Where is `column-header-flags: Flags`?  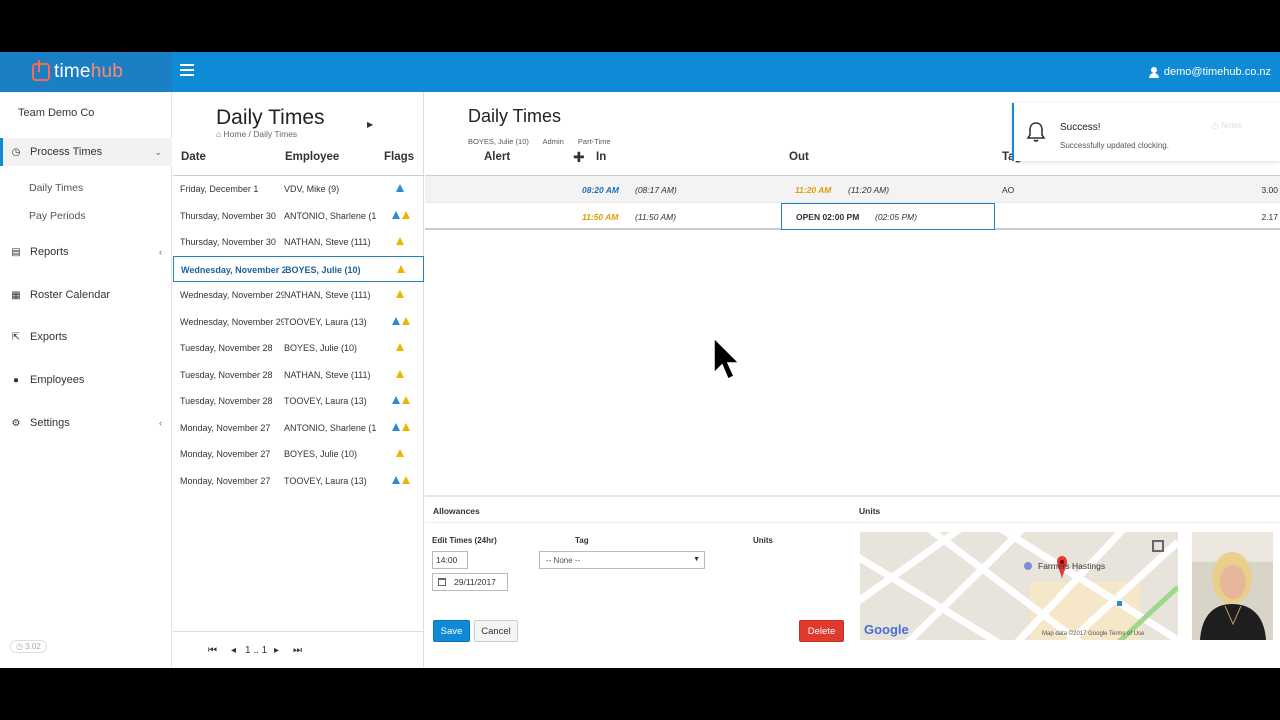
column-header-flags: Flags is located at coordinates (399, 157).